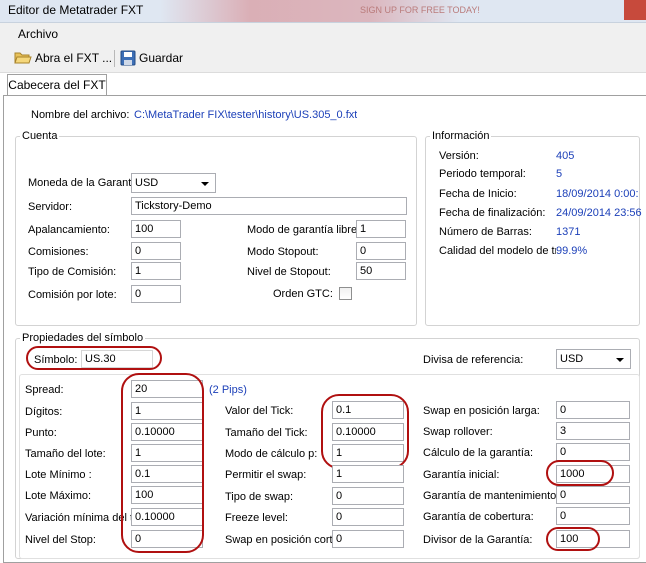 The width and height of the screenshot is (646, 563). Describe the element at coordinates (478, 517) in the screenshot. I see `garantia-cobertura-label: Garantía de cobertura:` at that location.